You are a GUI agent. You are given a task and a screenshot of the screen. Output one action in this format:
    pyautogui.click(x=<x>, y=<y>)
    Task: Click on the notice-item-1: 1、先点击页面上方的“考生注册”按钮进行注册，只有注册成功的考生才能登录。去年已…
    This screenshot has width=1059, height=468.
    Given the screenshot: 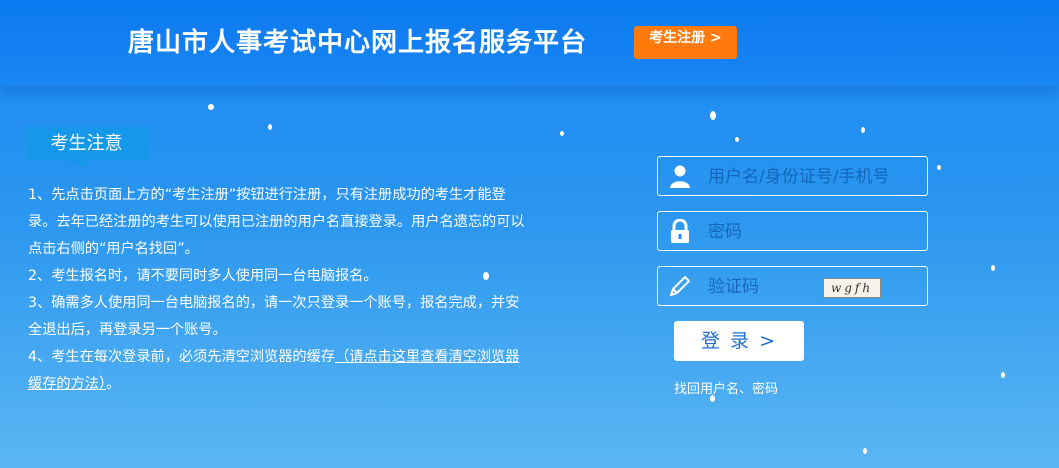 What is the action you would take?
    pyautogui.click(x=276, y=222)
    